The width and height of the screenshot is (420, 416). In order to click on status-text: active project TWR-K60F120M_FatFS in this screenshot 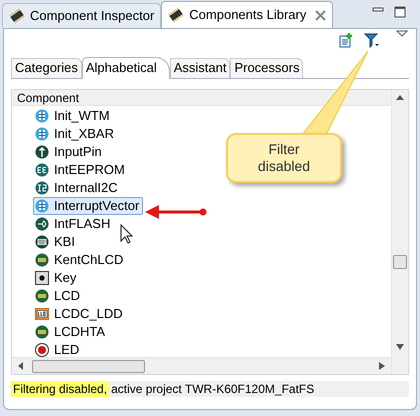, I will do `click(213, 389)`.